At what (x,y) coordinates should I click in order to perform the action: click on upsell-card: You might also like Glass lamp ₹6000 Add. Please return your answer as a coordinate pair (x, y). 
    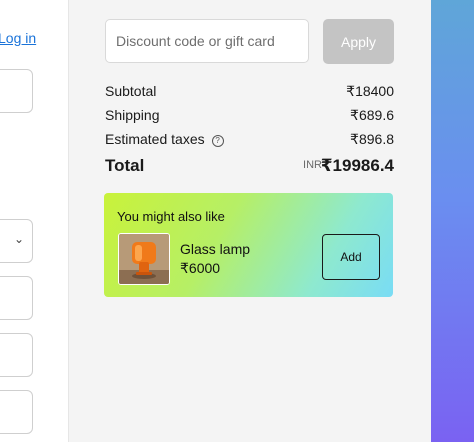
    Looking at the image, I should click on (248, 245).